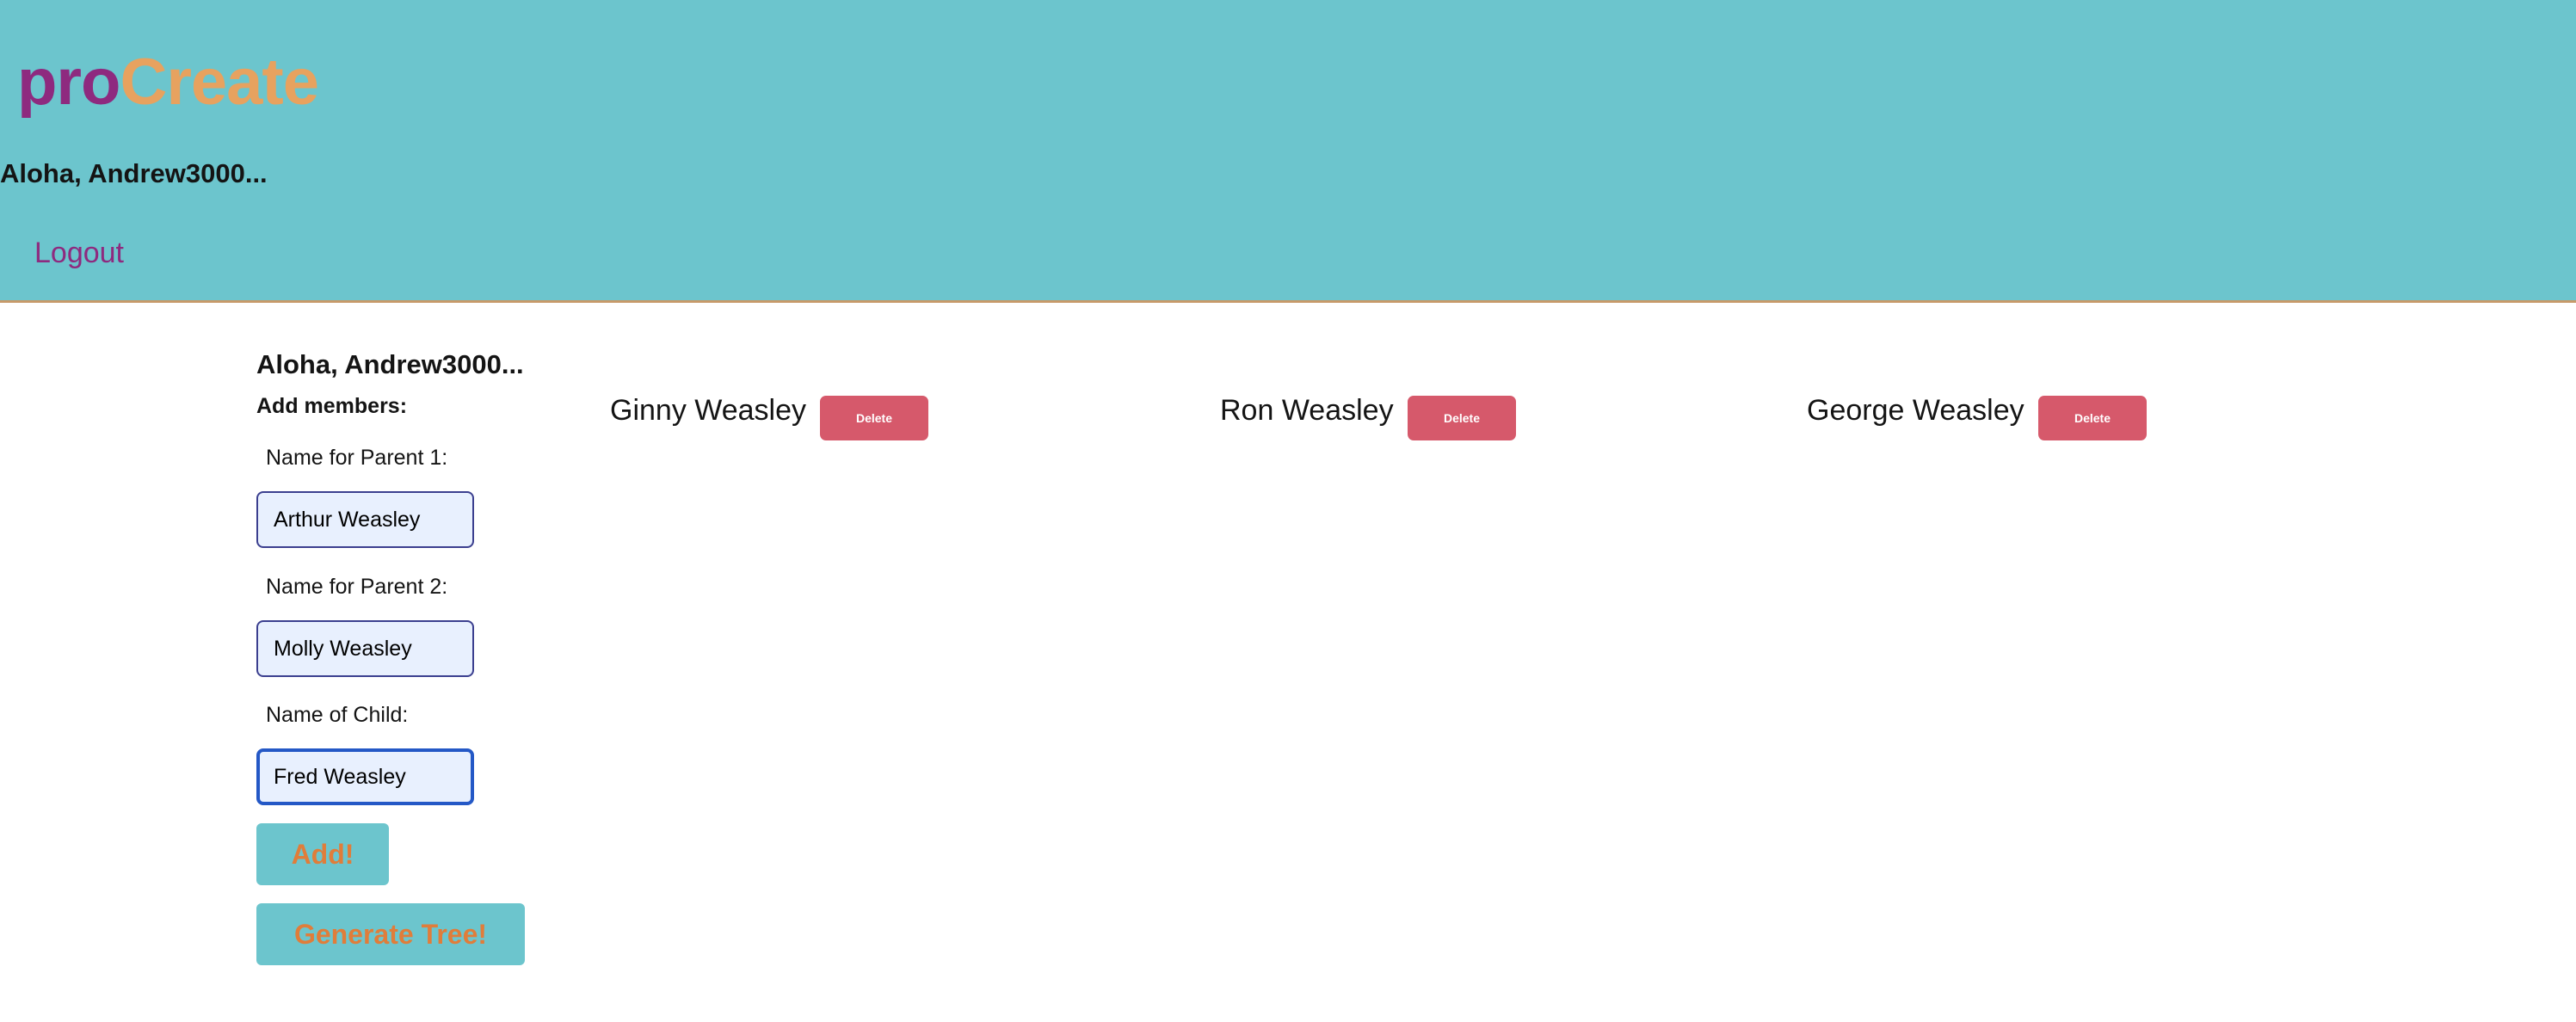  Describe the element at coordinates (365, 519) in the screenshot. I see `parent1-input` at that location.